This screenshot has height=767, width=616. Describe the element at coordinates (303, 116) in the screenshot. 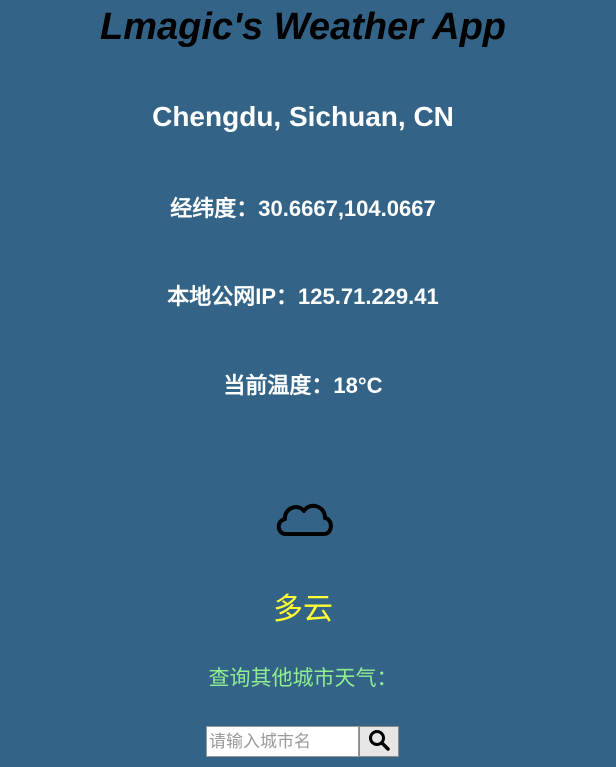

I see `location-name: Chengdu, Sichuan, CN` at that location.